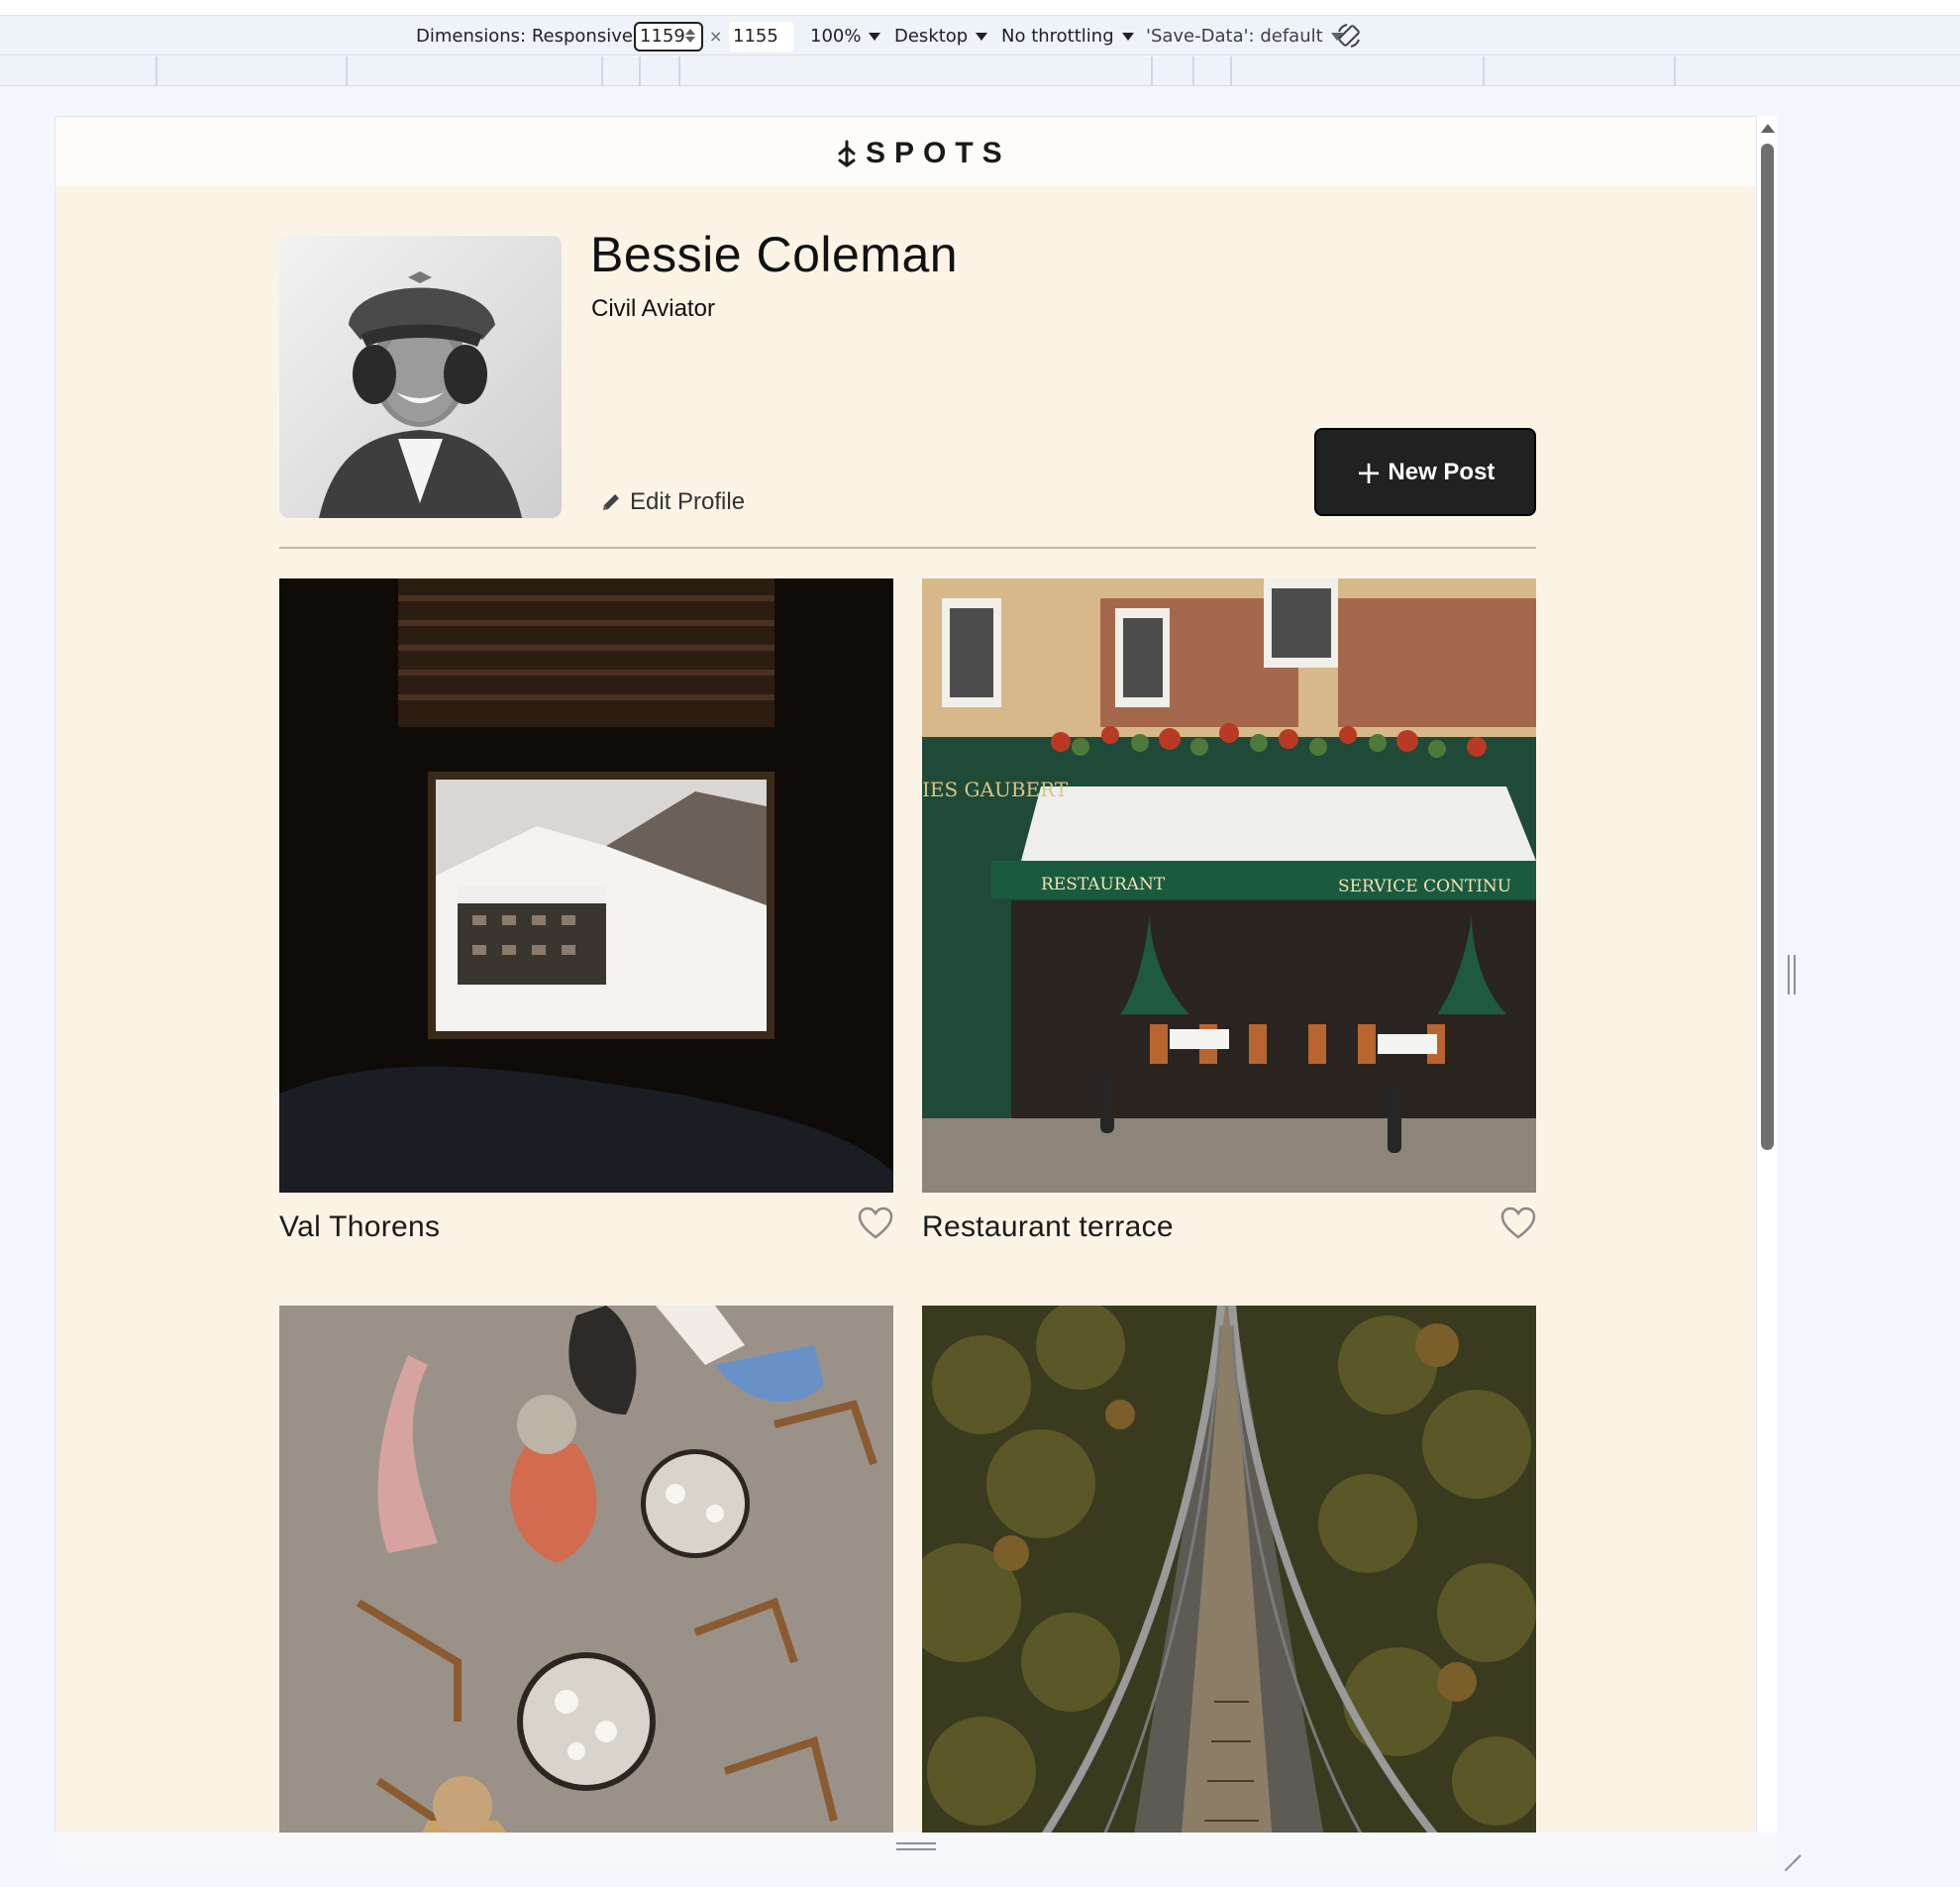 Image resolution: width=1960 pixels, height=1887 pixels. What do you see at coordinates (980, 71) in the screenshot?
I see `media-query-bar` at bounding box center [980, 71].